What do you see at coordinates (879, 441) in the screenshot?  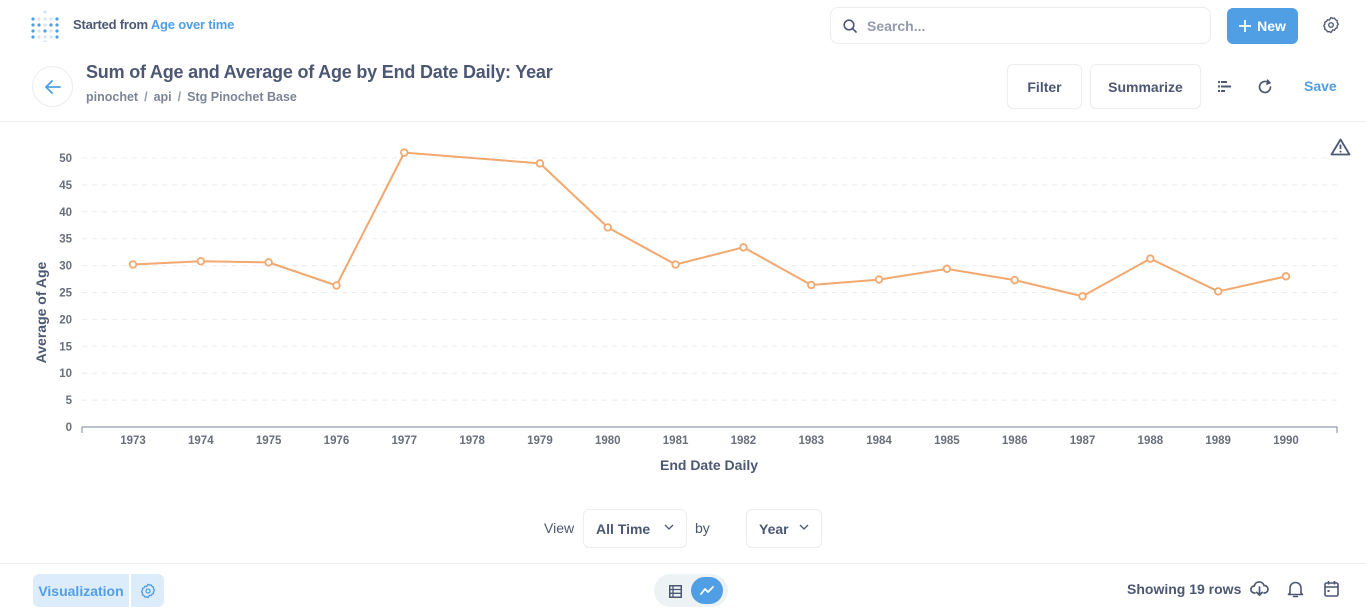 I see `x-tick-label: 1984` at bounding box center [879, 441].